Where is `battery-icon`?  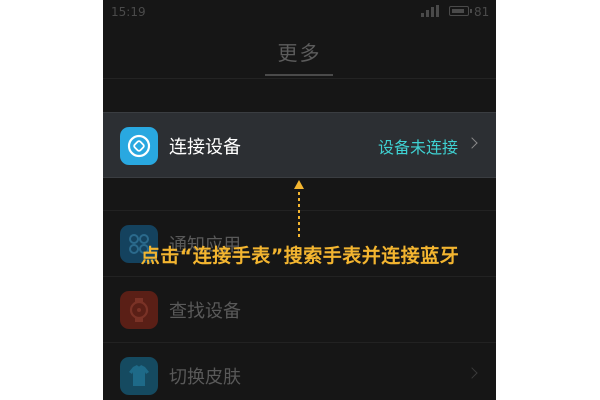 battery-icon is located at coordinates (460, 11).